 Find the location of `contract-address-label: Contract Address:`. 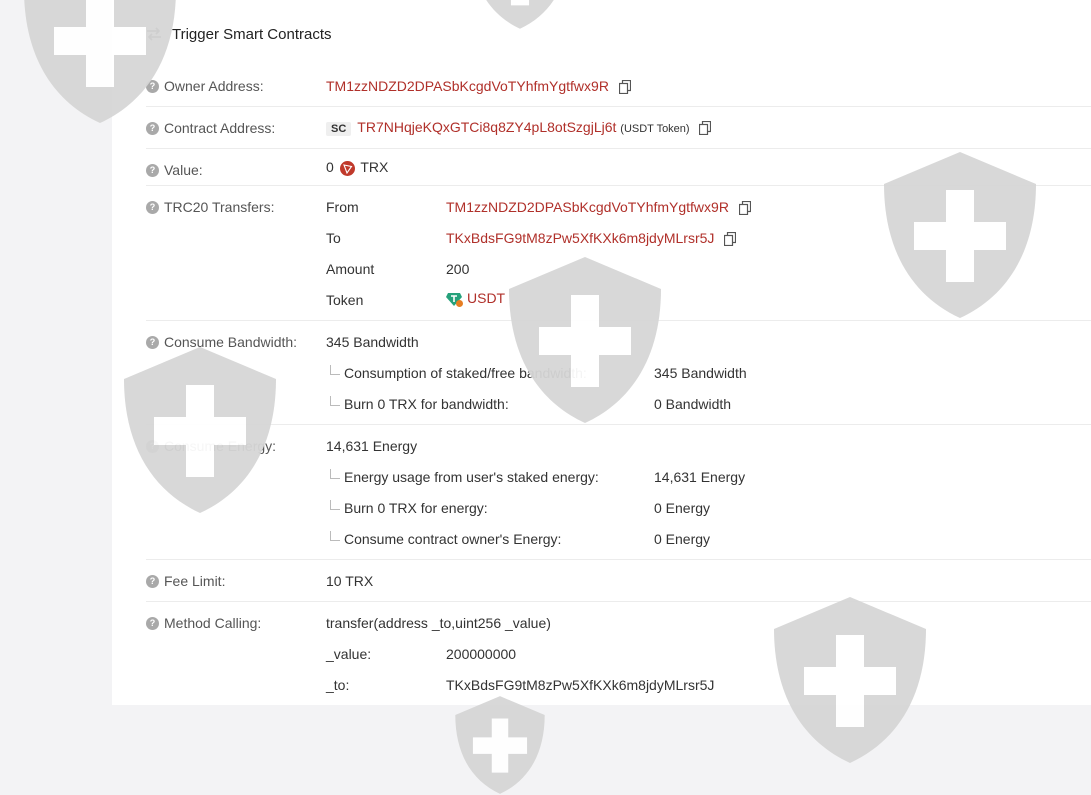

contract-address-label: Contract Address: is located at coordinates (220, 128).